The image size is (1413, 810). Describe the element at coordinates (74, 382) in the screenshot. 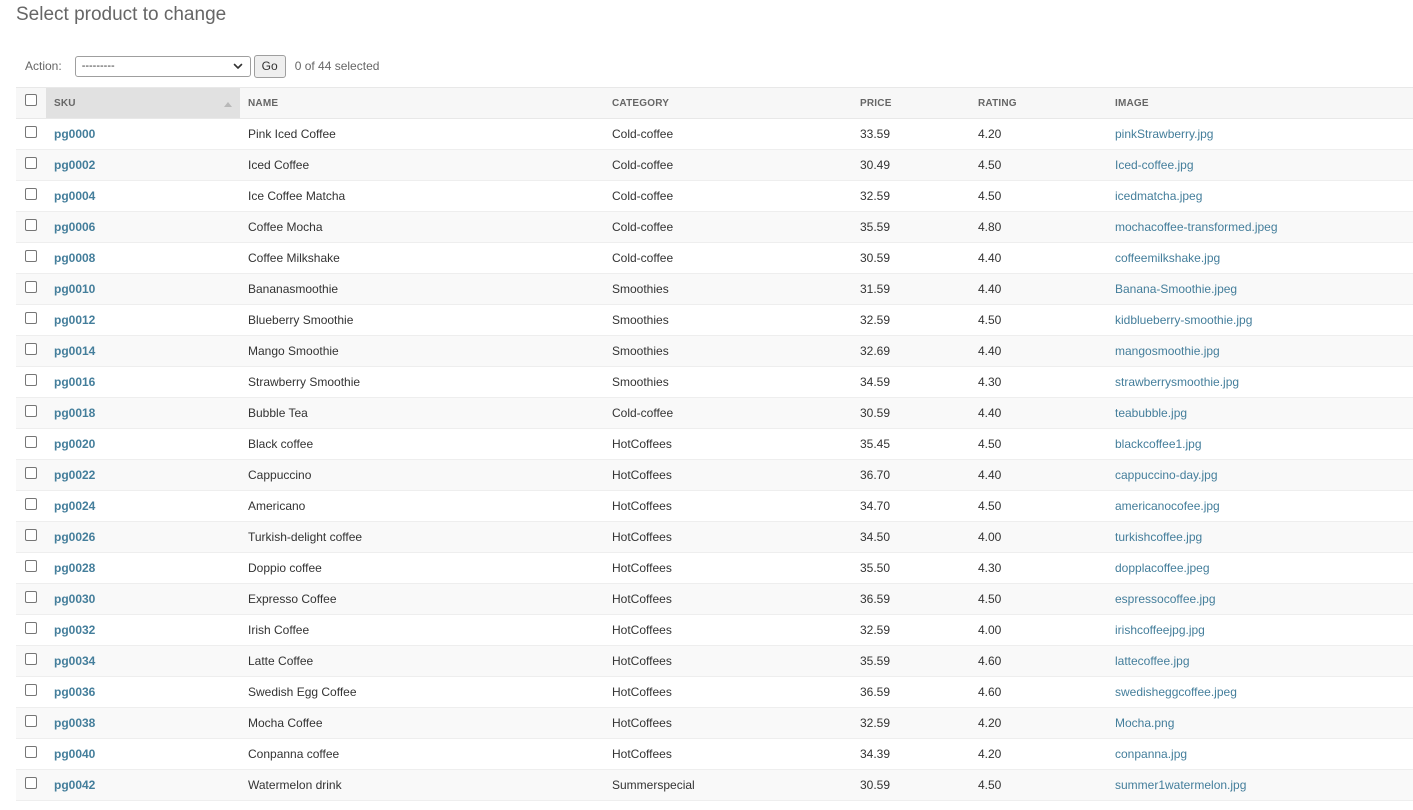

I see `sku-link: pg0016` at that location.